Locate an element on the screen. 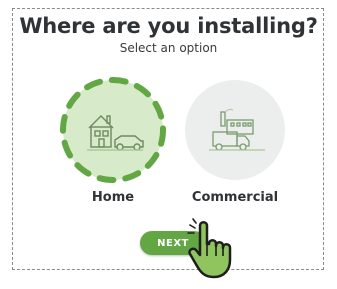 This screenshot has height=289, width=337. option-commercial-circle is located at coordinates (235, 130).